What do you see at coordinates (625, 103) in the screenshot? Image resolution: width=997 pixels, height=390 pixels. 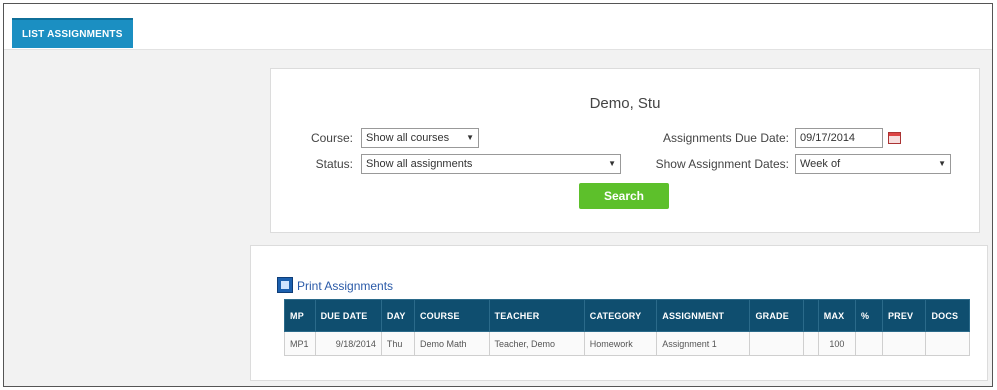 I see `student-name: Demo, Stu` at bounding box center [625, 103].